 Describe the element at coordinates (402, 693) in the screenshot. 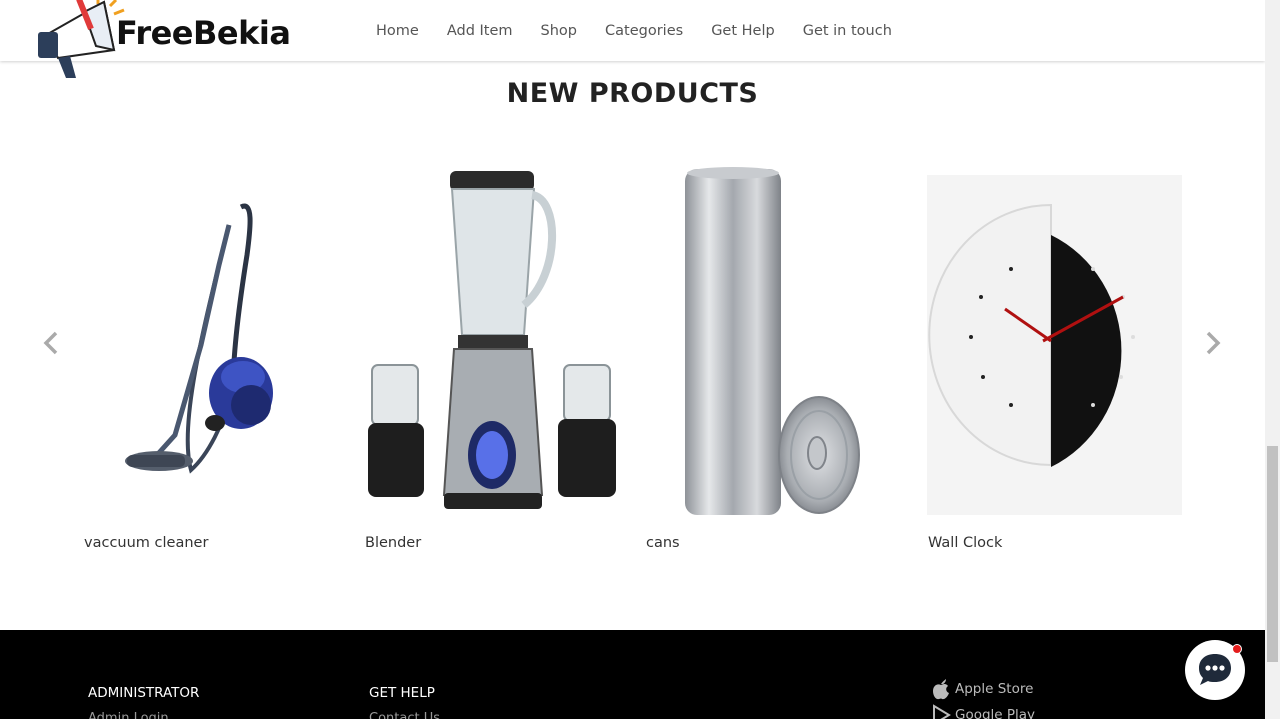

I see `footer-get-help-heading: GET HELP` at that location.